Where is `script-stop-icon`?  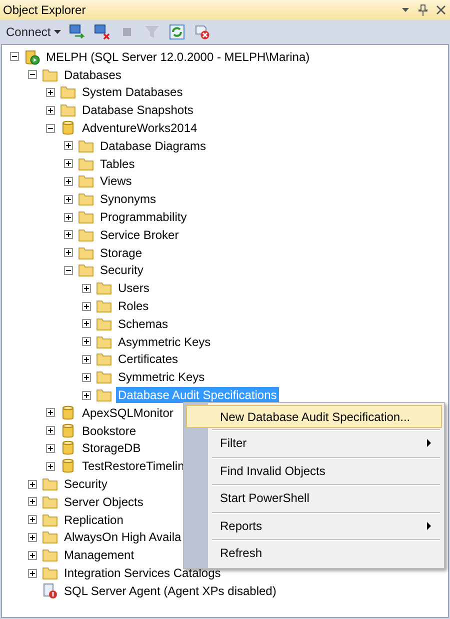
script-stop-icon is located at coordinates (202, 32).